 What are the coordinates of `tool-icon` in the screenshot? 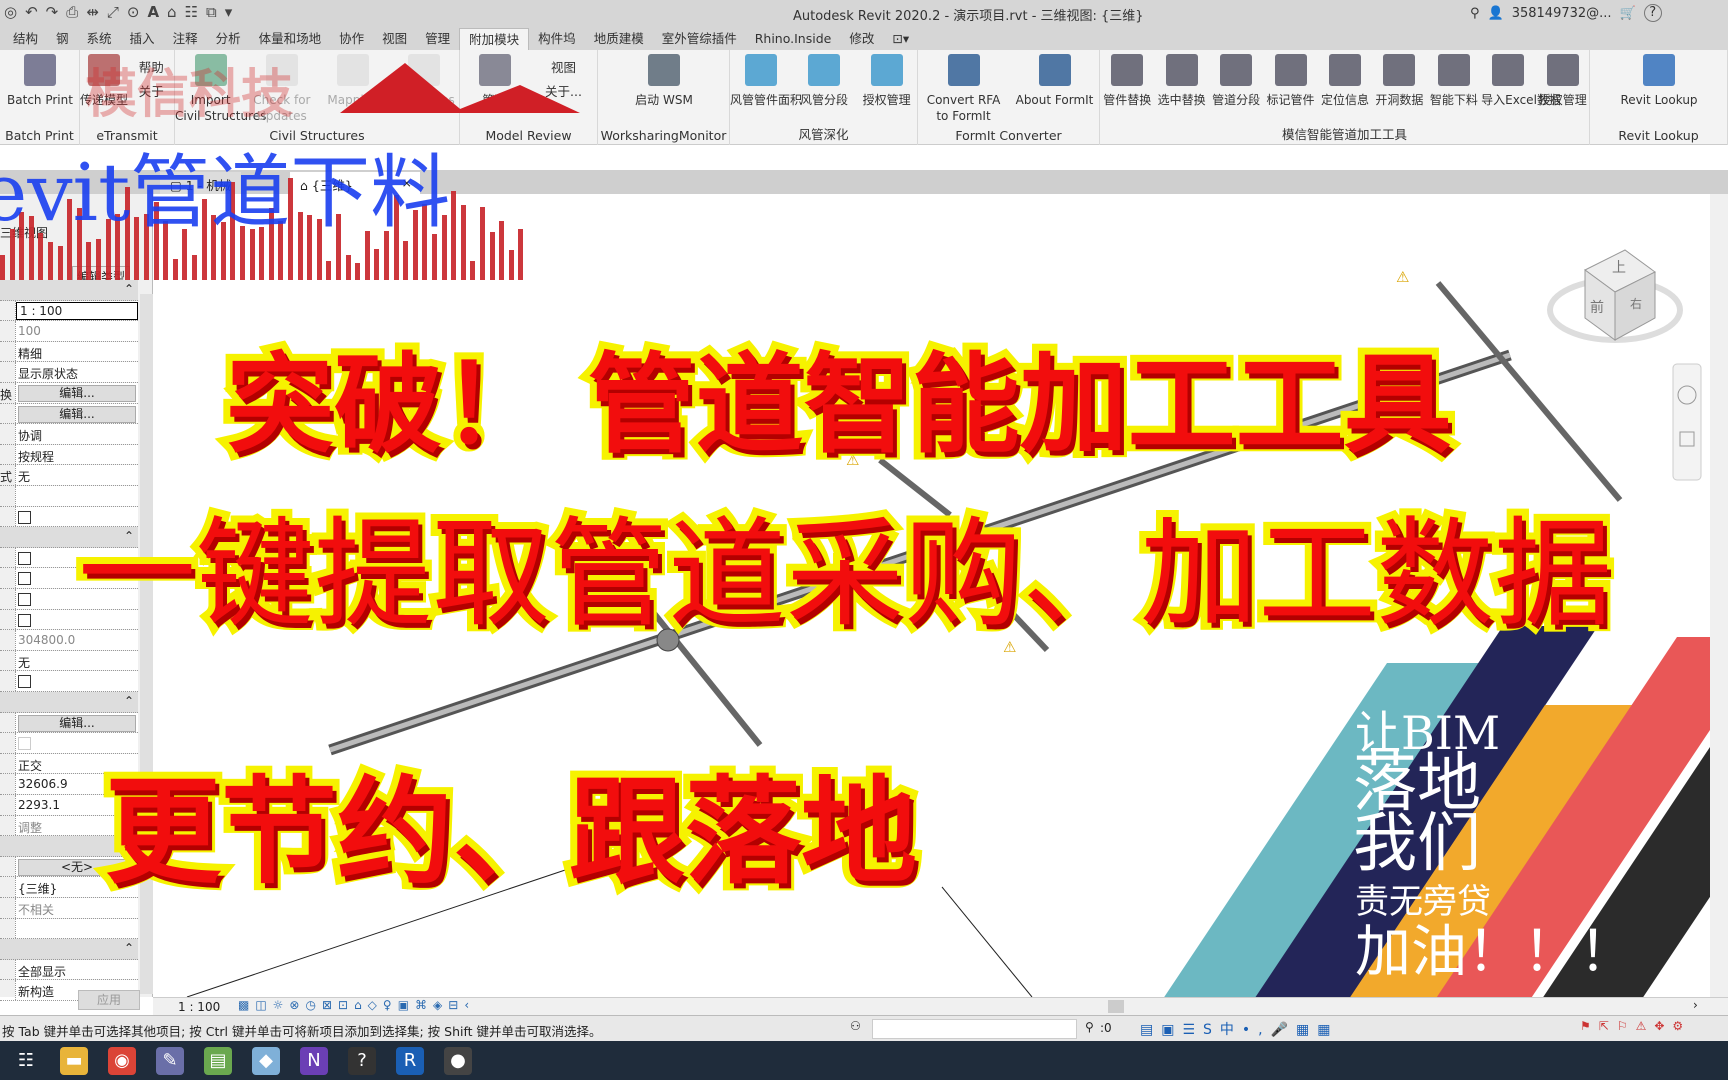 It's located at (886, 70).